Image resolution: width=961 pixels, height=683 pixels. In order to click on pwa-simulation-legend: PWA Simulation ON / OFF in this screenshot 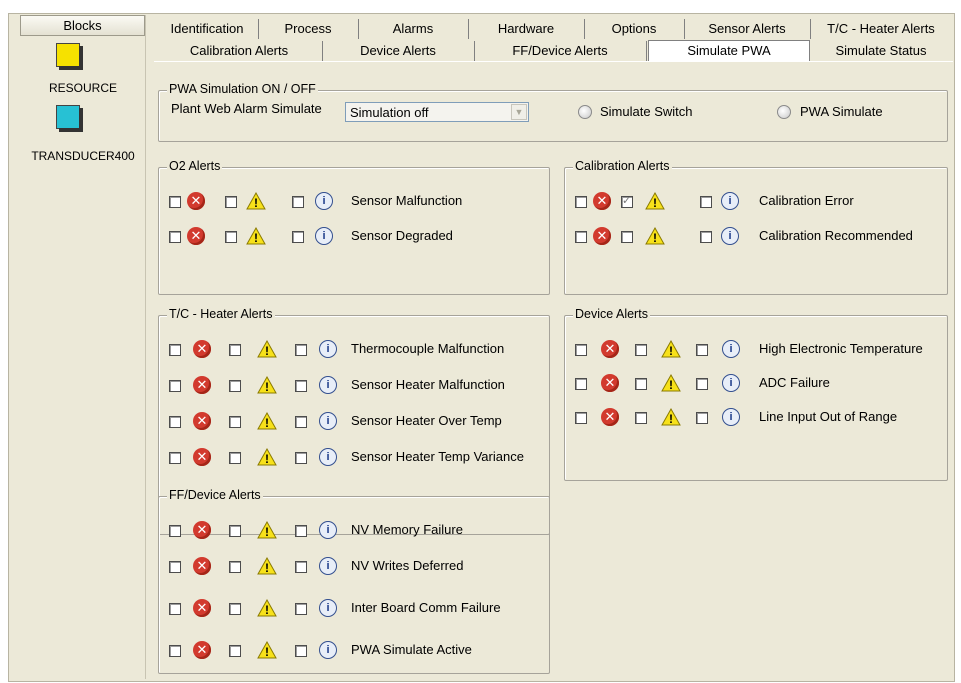, I will do `click(242, 89)`.